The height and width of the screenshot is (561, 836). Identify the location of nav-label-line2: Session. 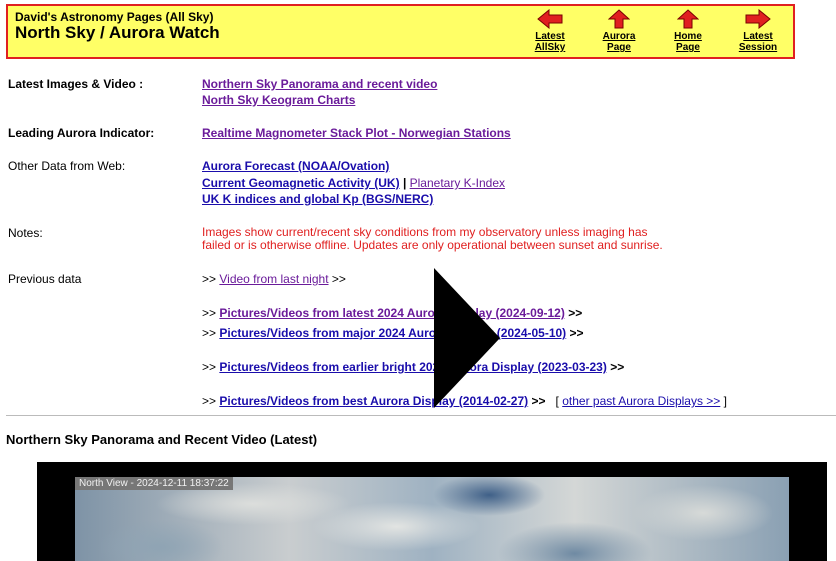
(758, 47).